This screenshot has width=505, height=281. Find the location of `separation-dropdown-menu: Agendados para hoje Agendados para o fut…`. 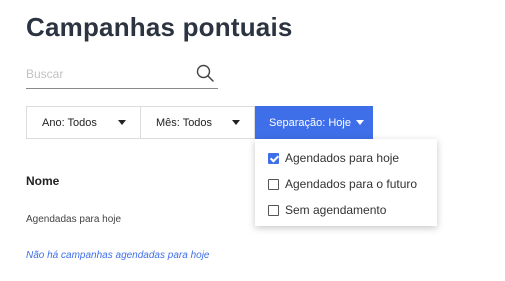

separation-dropdown-menu: Agendados para hoje Agendados para o fut… is located at coordinates (346, 182).